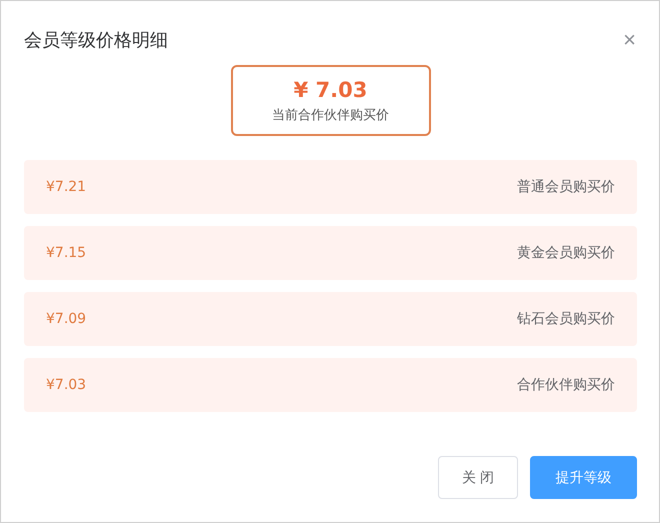  What do you see at coordinates (566, 187) in the screenshot?
I see `level-name: 普通会员购买价` at bounding box center [566, 187].